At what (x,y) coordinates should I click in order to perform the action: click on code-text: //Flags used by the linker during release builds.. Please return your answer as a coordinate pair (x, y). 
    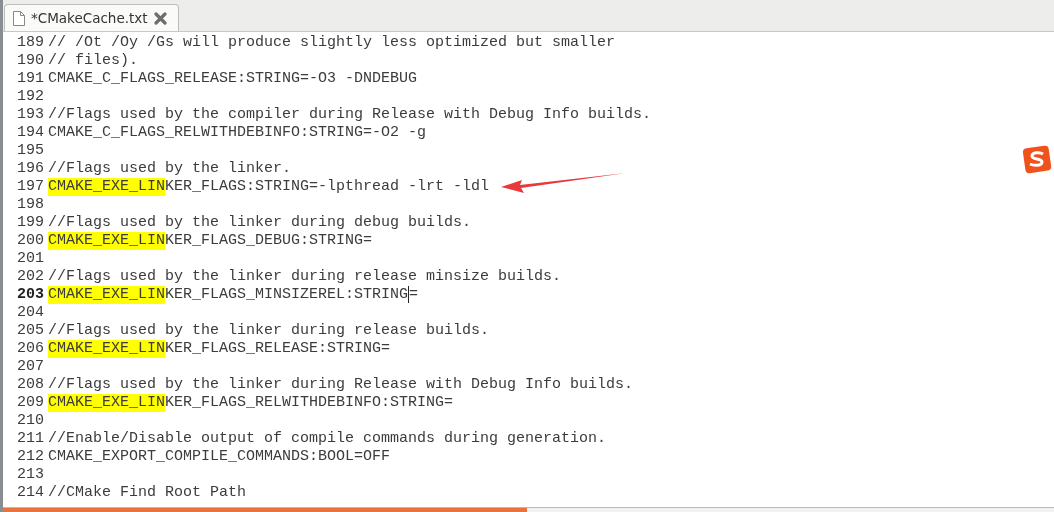
    Looking at the image, I should click on (269, 331).